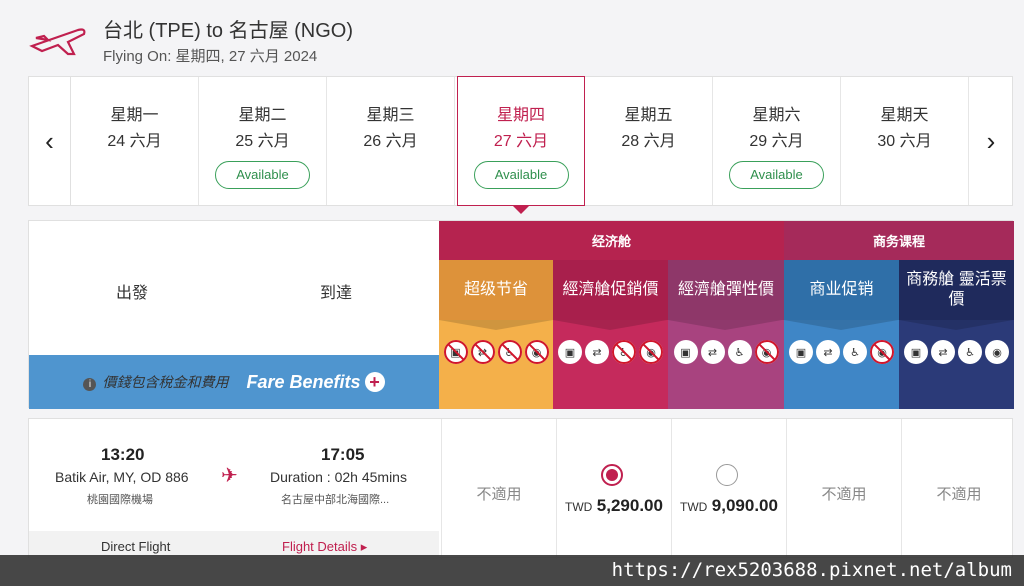 This screenshot has width=1024, height=586. Describe the element at coordinates (612, 475) in the screenshot. I see `fare-radio-selected` at that location.